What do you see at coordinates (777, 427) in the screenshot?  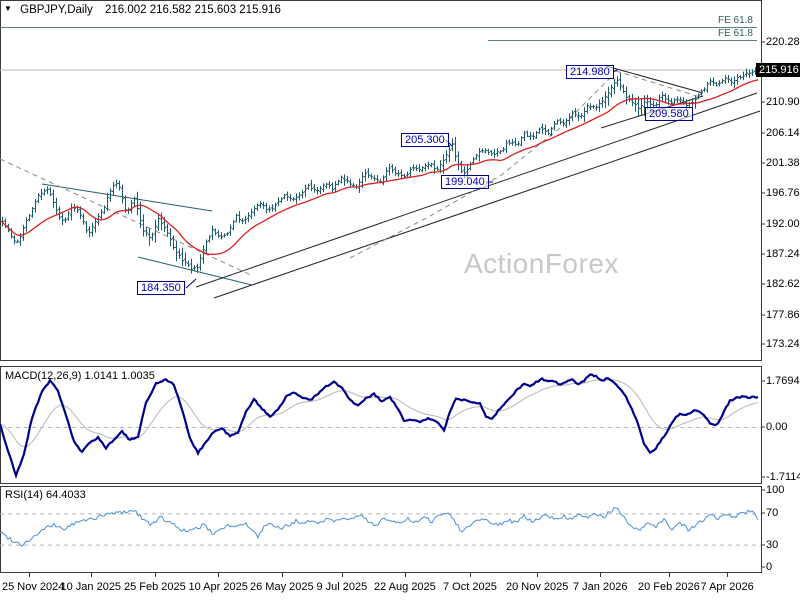 I see `macd-axis-label: 0.00` at bounding box center [777, 427].